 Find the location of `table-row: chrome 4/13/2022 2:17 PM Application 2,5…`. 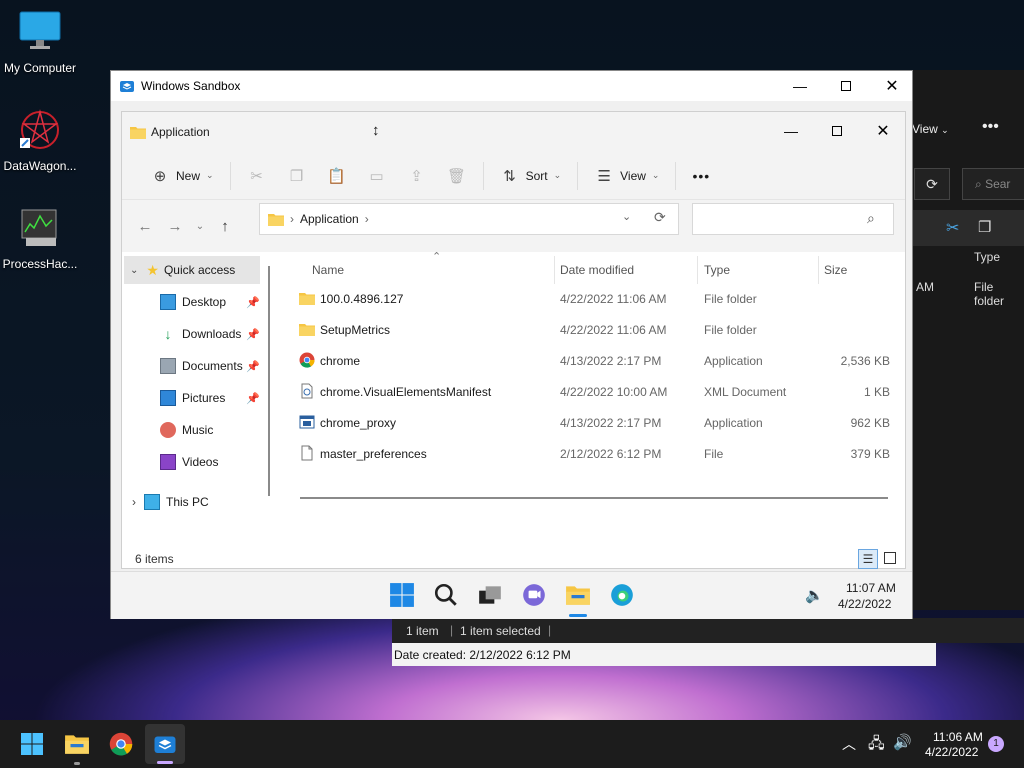

table-row: chrome 4/13/2022 2:17 PM Application 2,5… is located at coordinates (594, 361).